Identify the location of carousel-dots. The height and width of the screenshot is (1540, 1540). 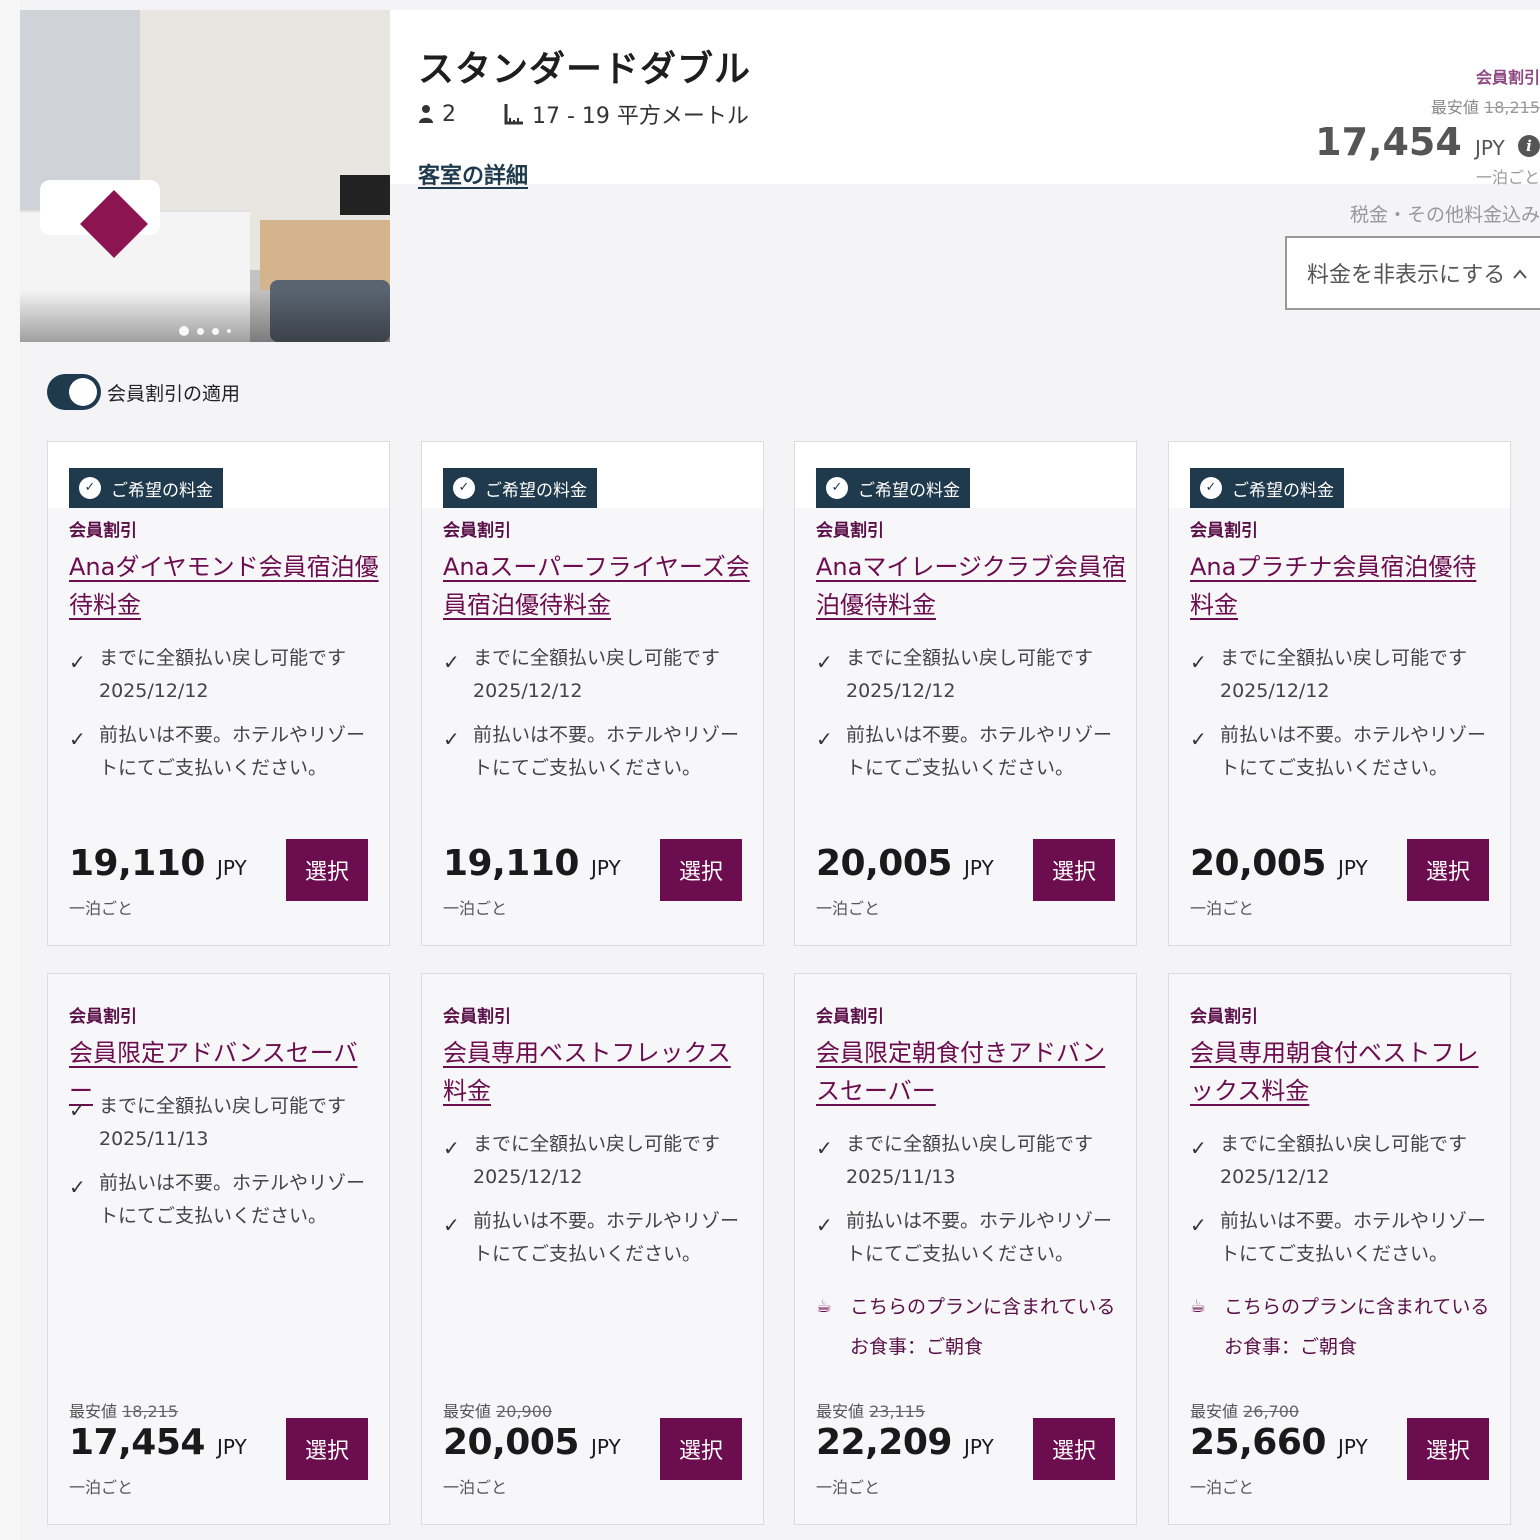
(205, 331).